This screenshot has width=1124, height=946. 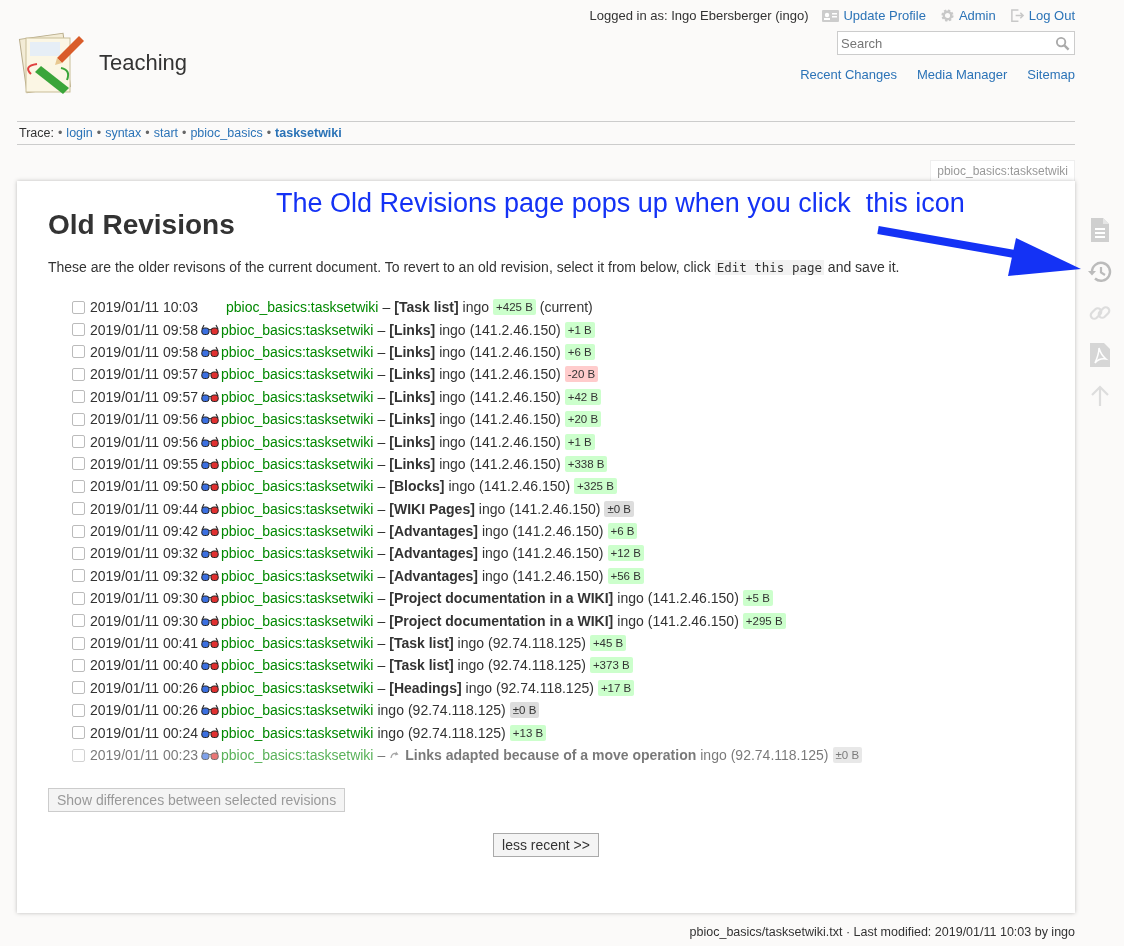 I want to click on logged-in-text: Logged in as: Ingo Ebersberger (ingo), so click(x=699, y=15).